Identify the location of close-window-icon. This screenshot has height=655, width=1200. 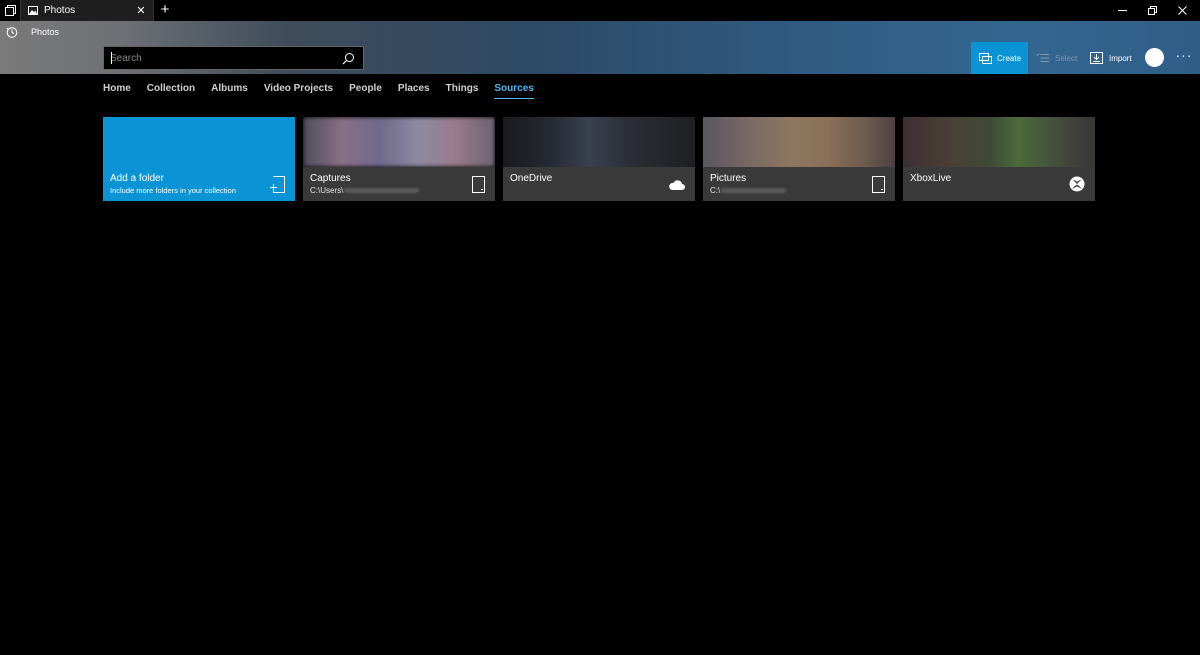
(1182, 10).